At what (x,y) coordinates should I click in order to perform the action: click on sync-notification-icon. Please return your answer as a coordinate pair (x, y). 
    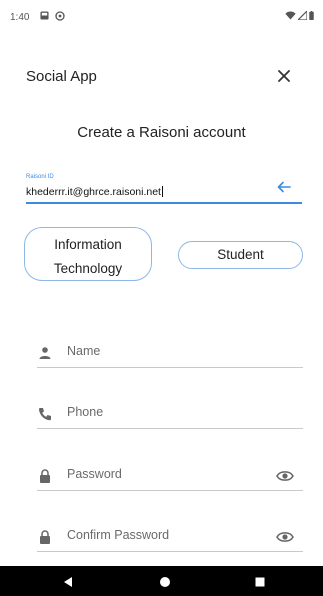
    Looking at the image, I should click on (60, 16).